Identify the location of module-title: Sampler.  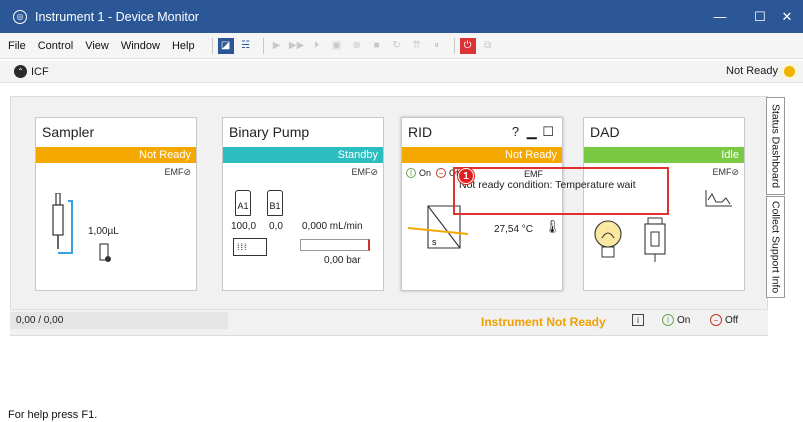
(68, 132).